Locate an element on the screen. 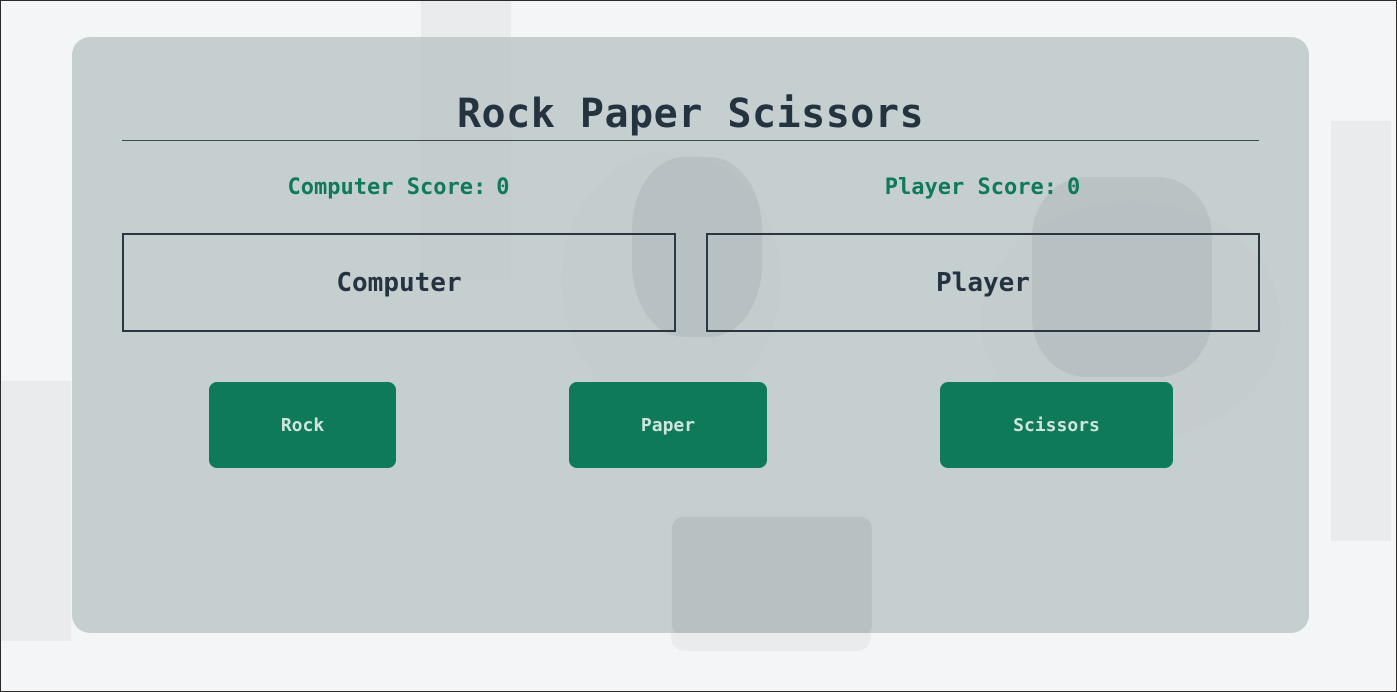 The image size is (1397, 692). player-score-value: 0 is located at coordinates (1073, 187).